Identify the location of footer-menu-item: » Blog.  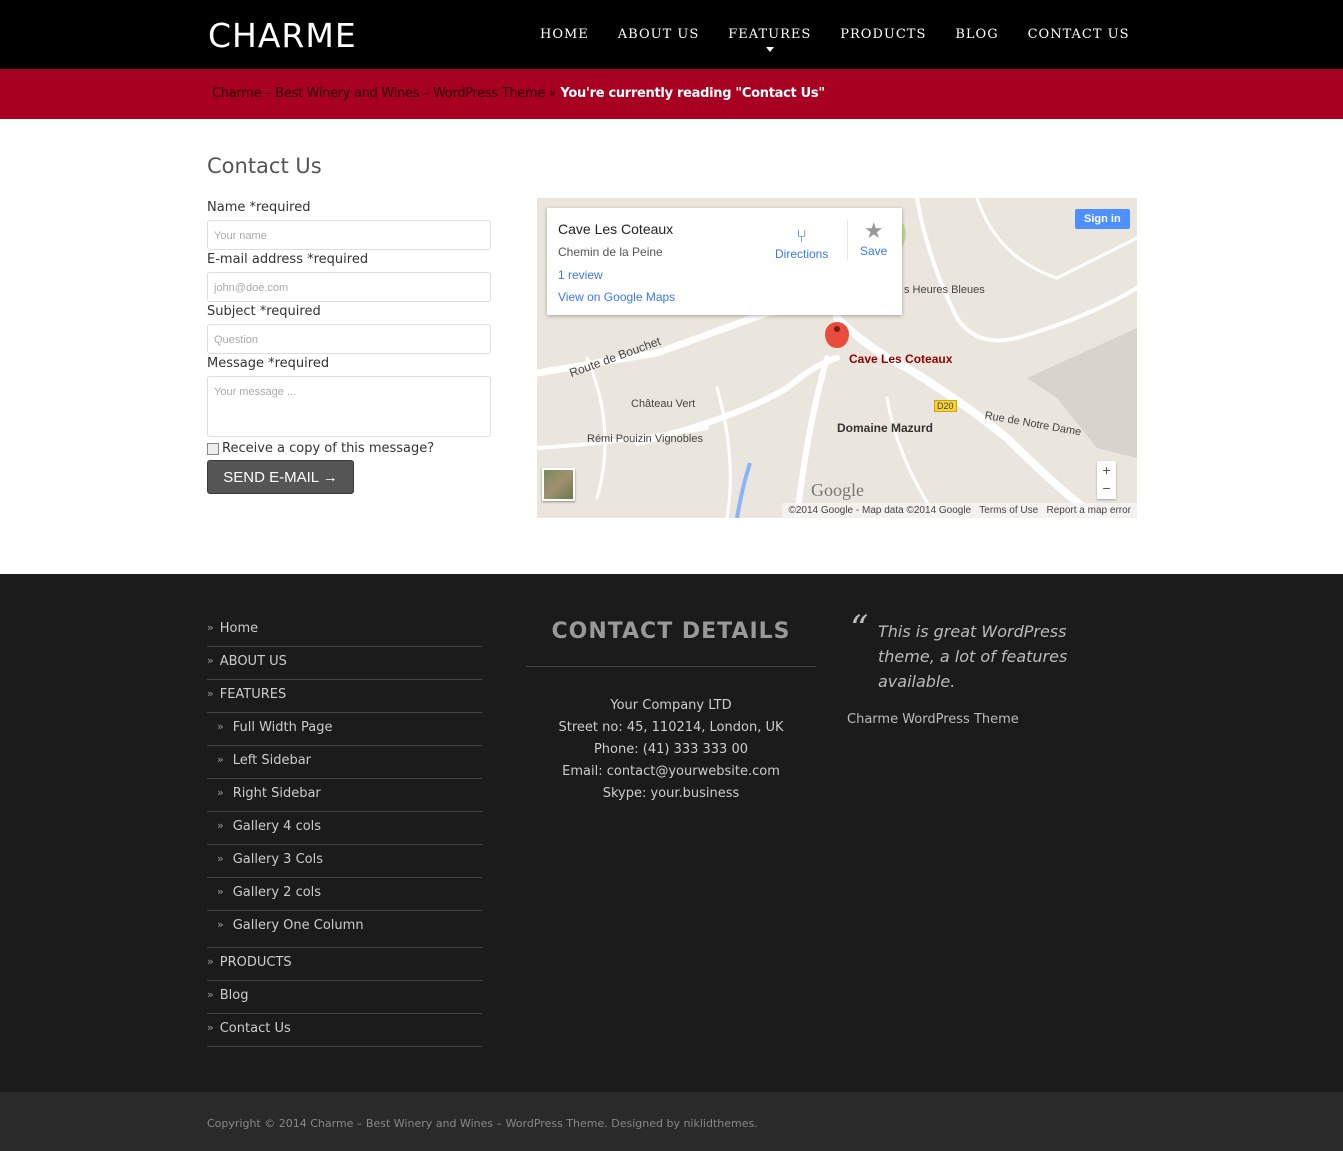
(344, 997).